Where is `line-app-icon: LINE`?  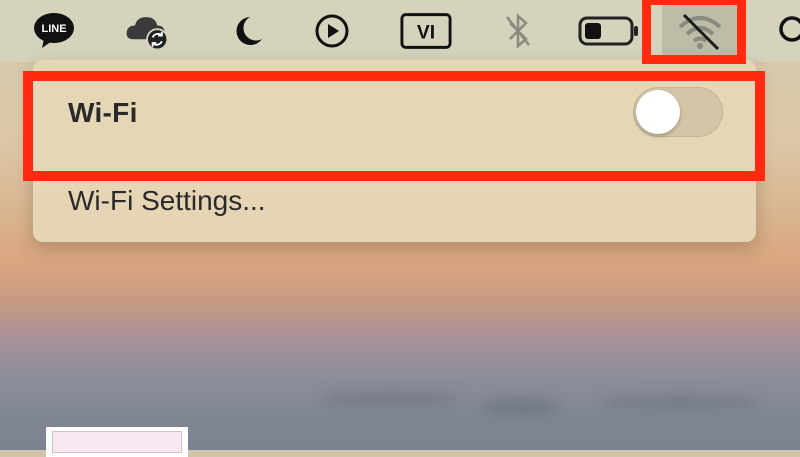
line-app-icon: LINE is located at coordinates (54, 31).